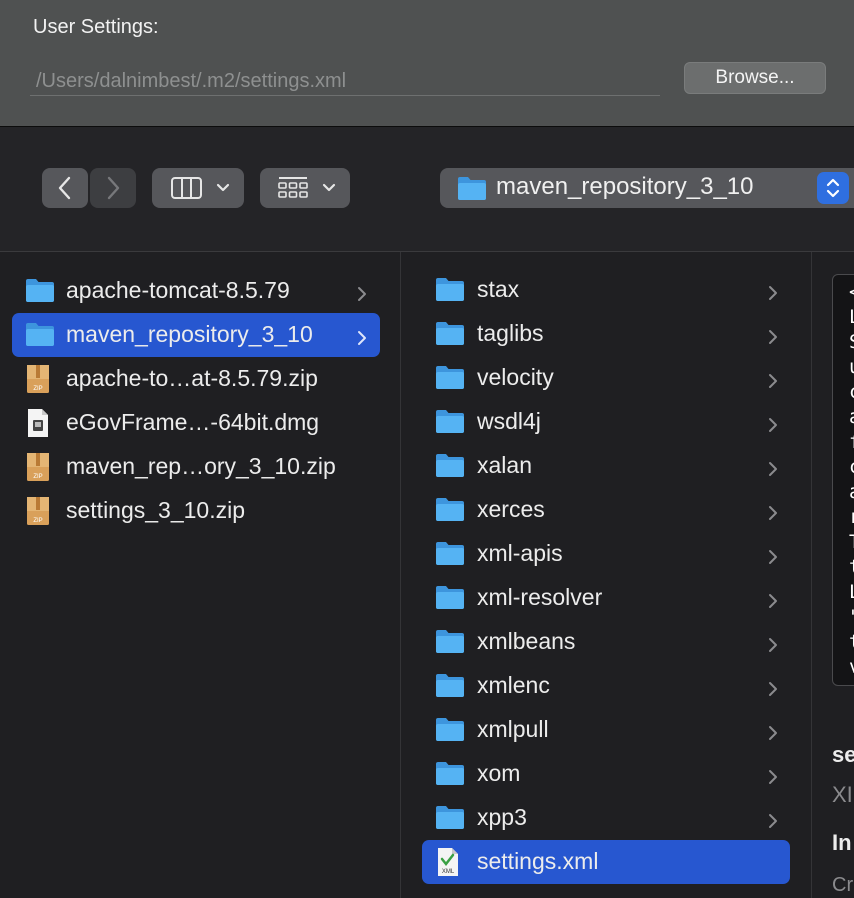  I want to click on preview-text-line: ", so click(851, 617).